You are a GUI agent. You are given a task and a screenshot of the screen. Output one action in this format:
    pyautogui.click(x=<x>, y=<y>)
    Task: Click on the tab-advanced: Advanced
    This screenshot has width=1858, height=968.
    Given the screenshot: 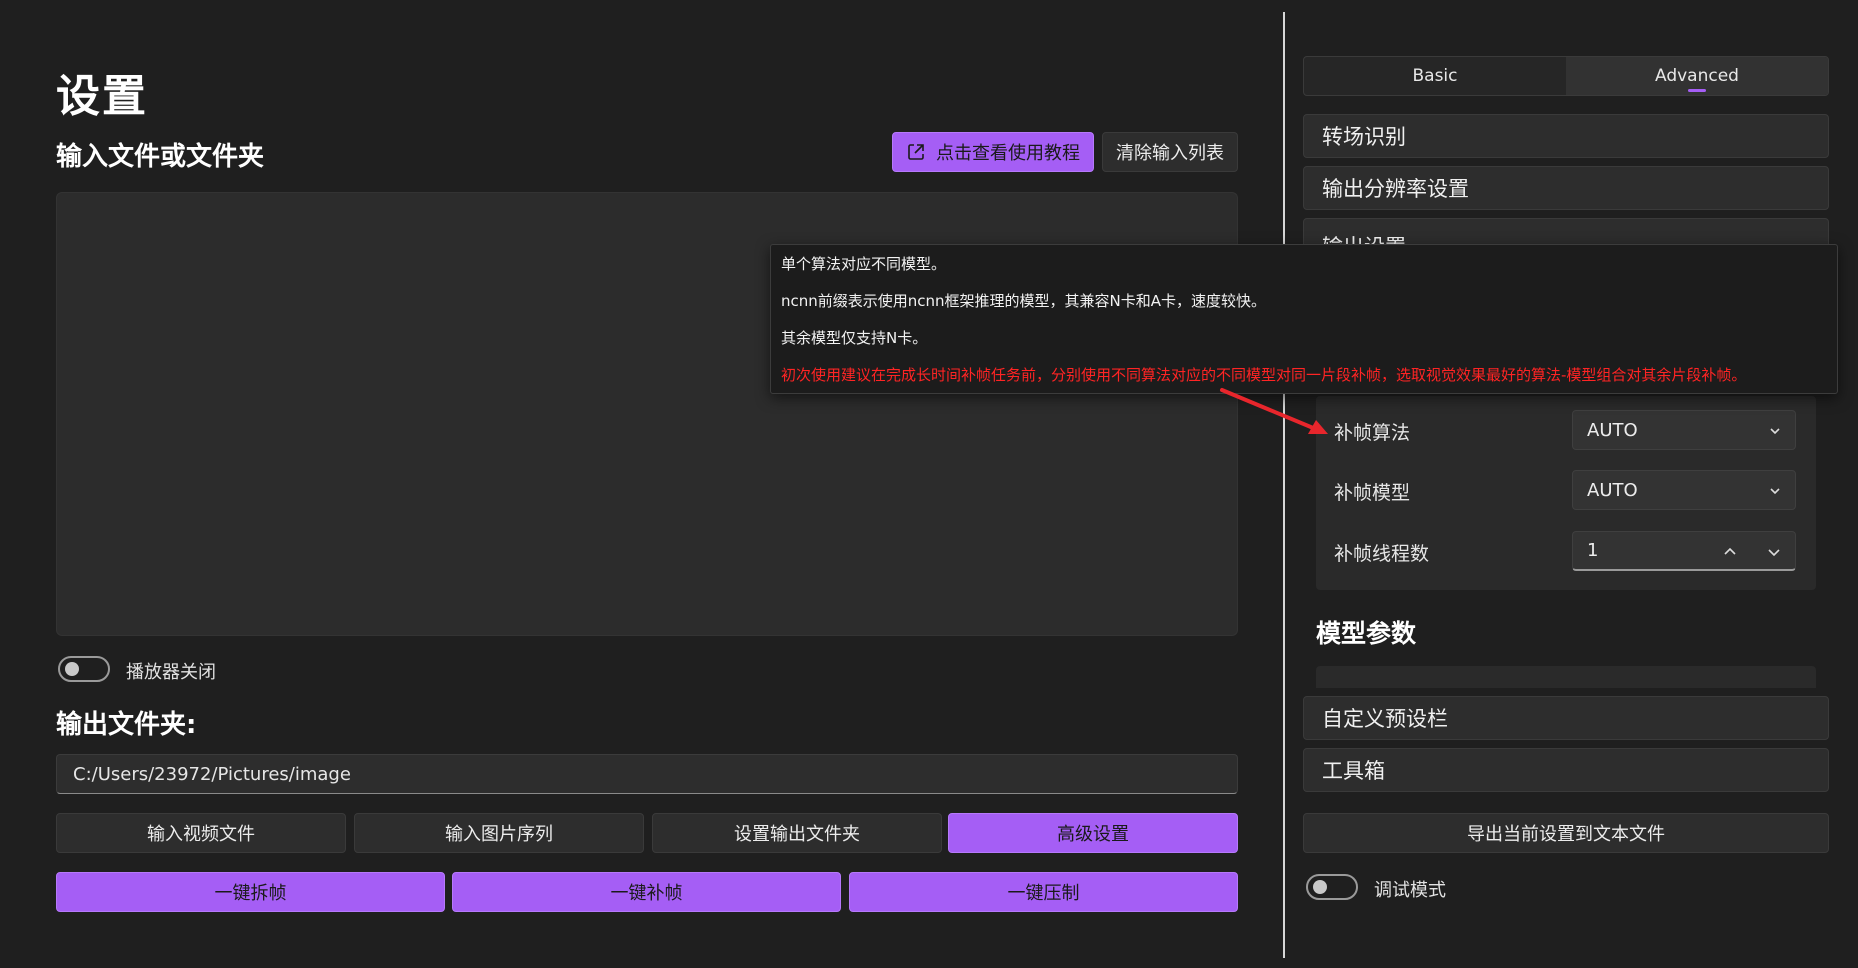 What is the action you would take?
    pyautogui.click(x=1697, y=76)
    